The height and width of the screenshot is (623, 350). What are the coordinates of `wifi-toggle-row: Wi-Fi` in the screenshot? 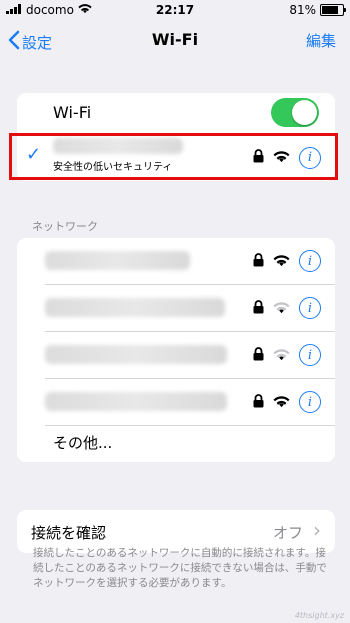 It's located at (176, 113).